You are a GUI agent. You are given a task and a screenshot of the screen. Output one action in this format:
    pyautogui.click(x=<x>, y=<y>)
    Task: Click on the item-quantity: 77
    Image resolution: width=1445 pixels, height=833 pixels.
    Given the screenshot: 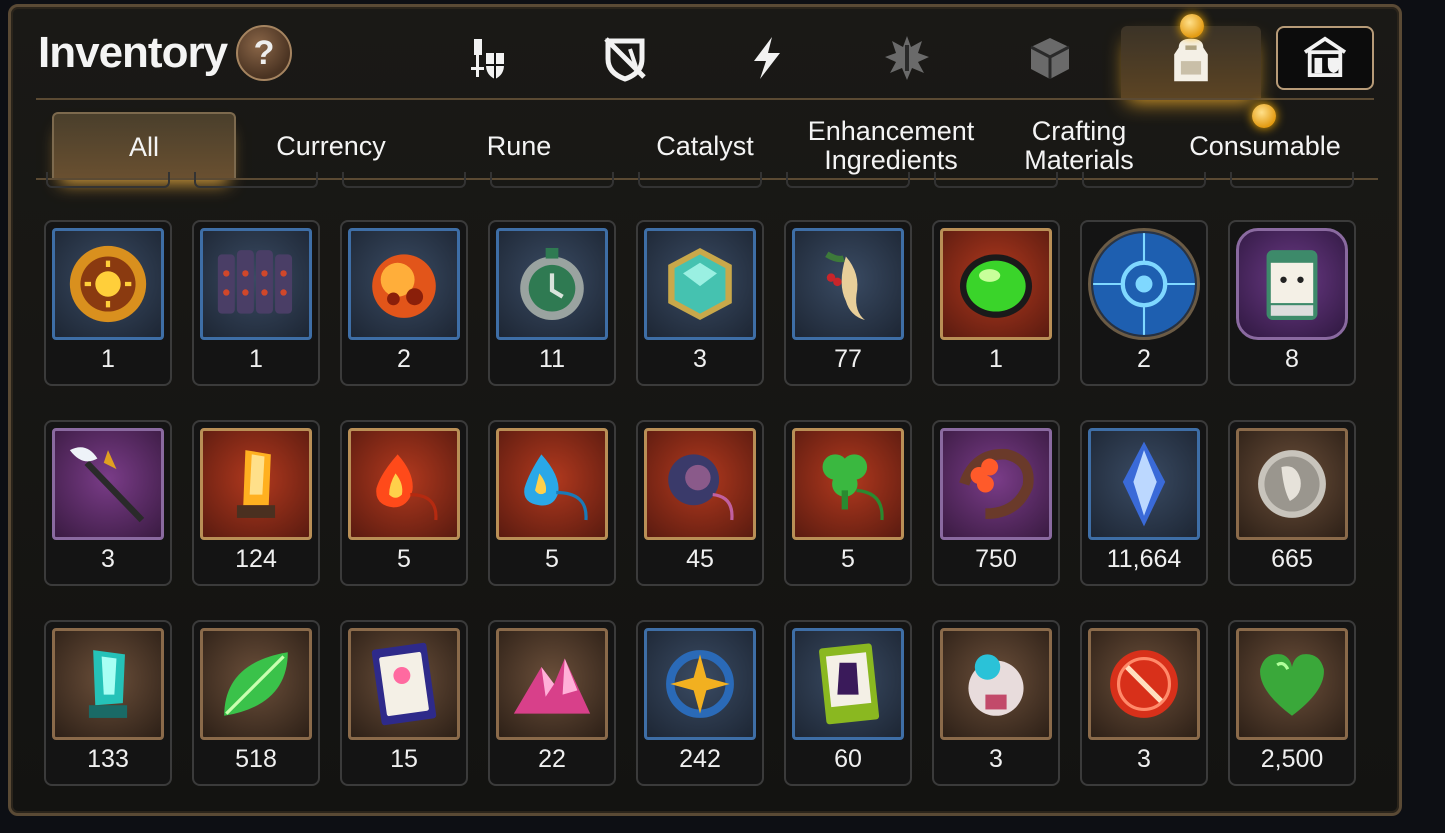 What is the action you would take?
    pyautogui.click(x=848, y=359)
    